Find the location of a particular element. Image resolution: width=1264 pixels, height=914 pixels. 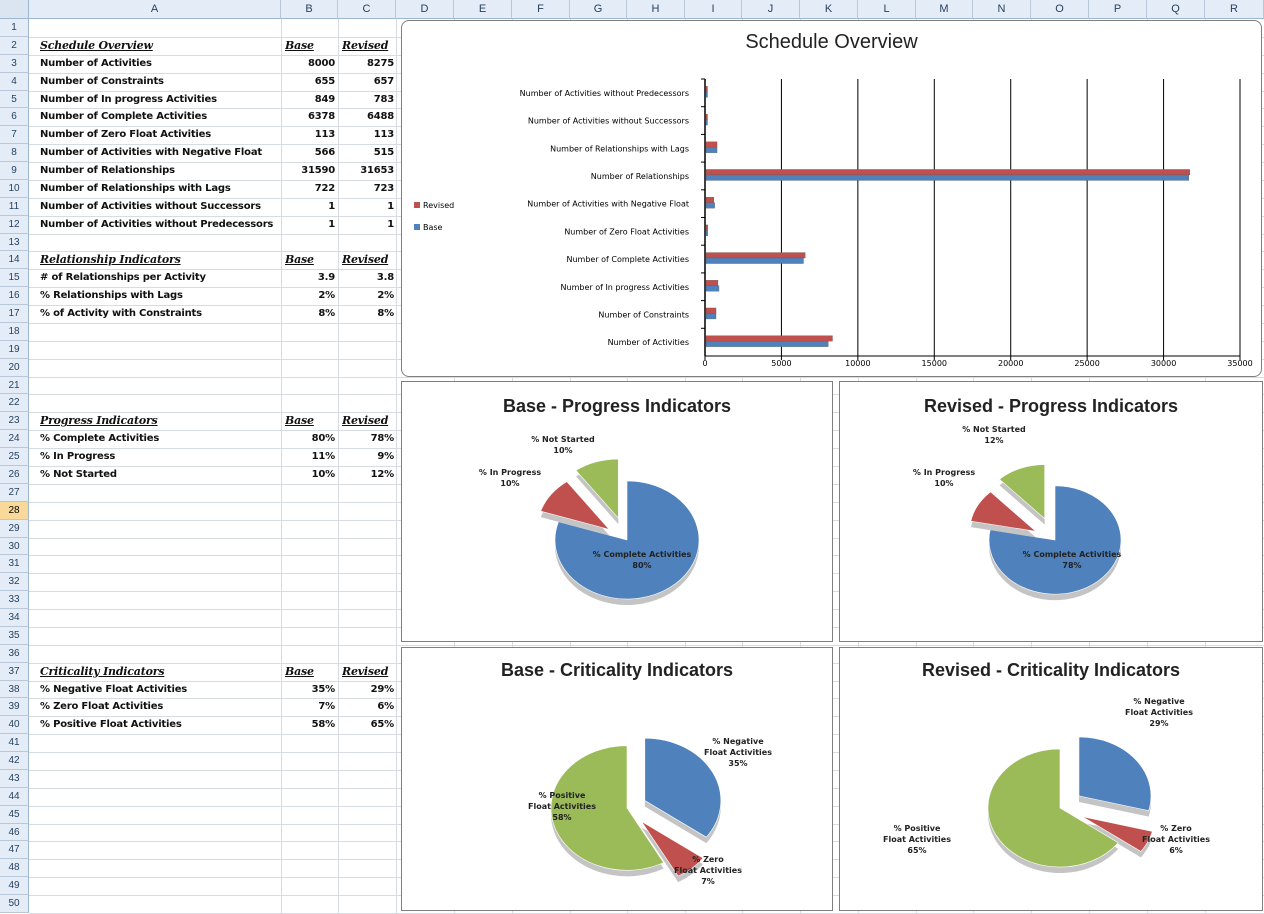

row-header: 23 is located at coordinates (14, 421).